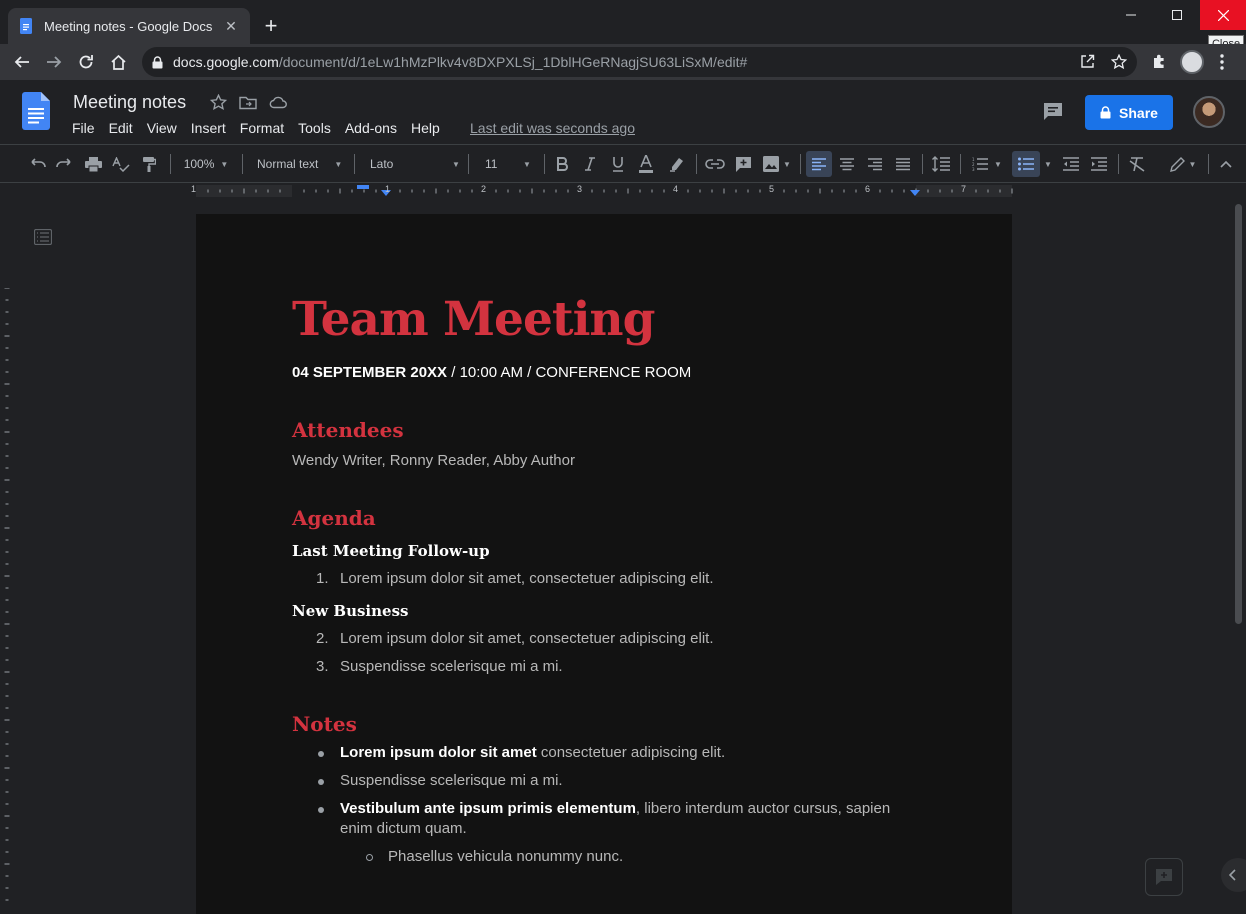 The image size is (1246, 914). Describe the element at coordinates (1209, 112) in the screenshot. I see `account-avatar` at that location.